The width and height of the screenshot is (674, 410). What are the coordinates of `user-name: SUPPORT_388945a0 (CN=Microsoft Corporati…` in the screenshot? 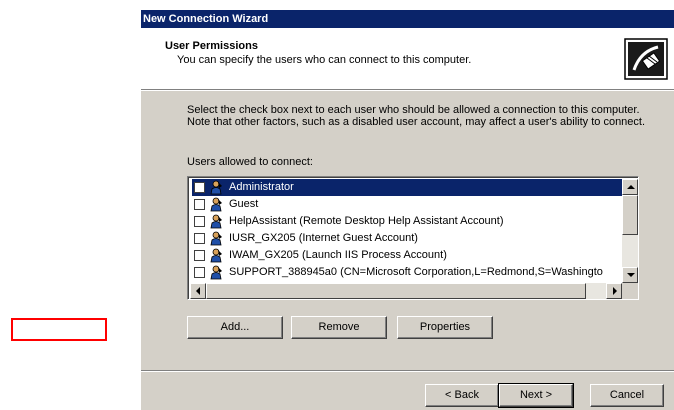 It's located at (416, 272).